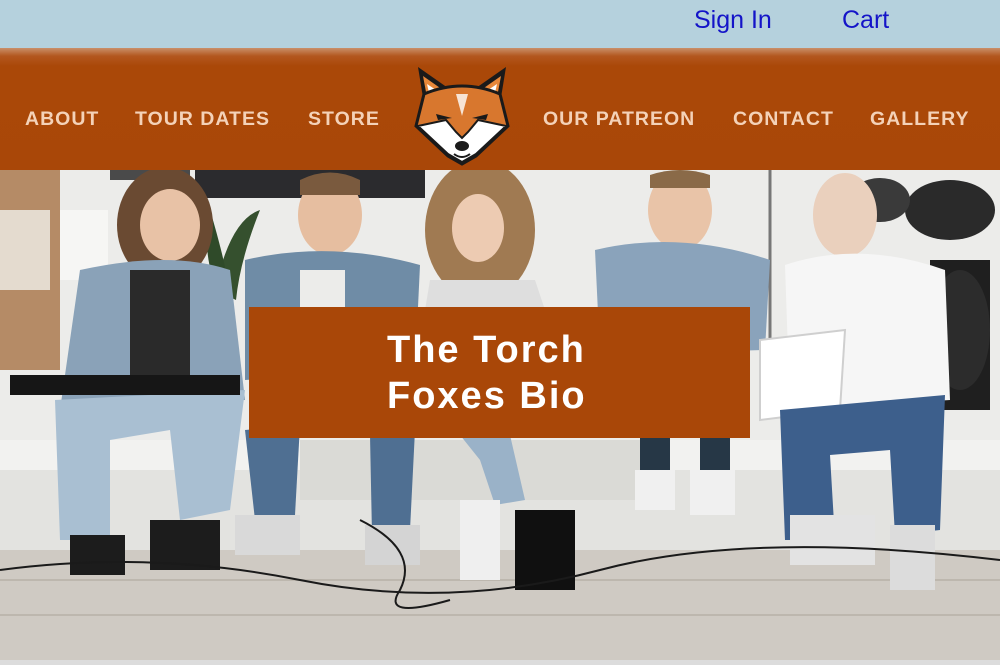 The width and height of the screenshot is (1000, 665). What do you see at coordinates (202, 119) in the screenshot?
I see `nav-tour-dates: TOUR DATES` at bounding box center [202, 119].